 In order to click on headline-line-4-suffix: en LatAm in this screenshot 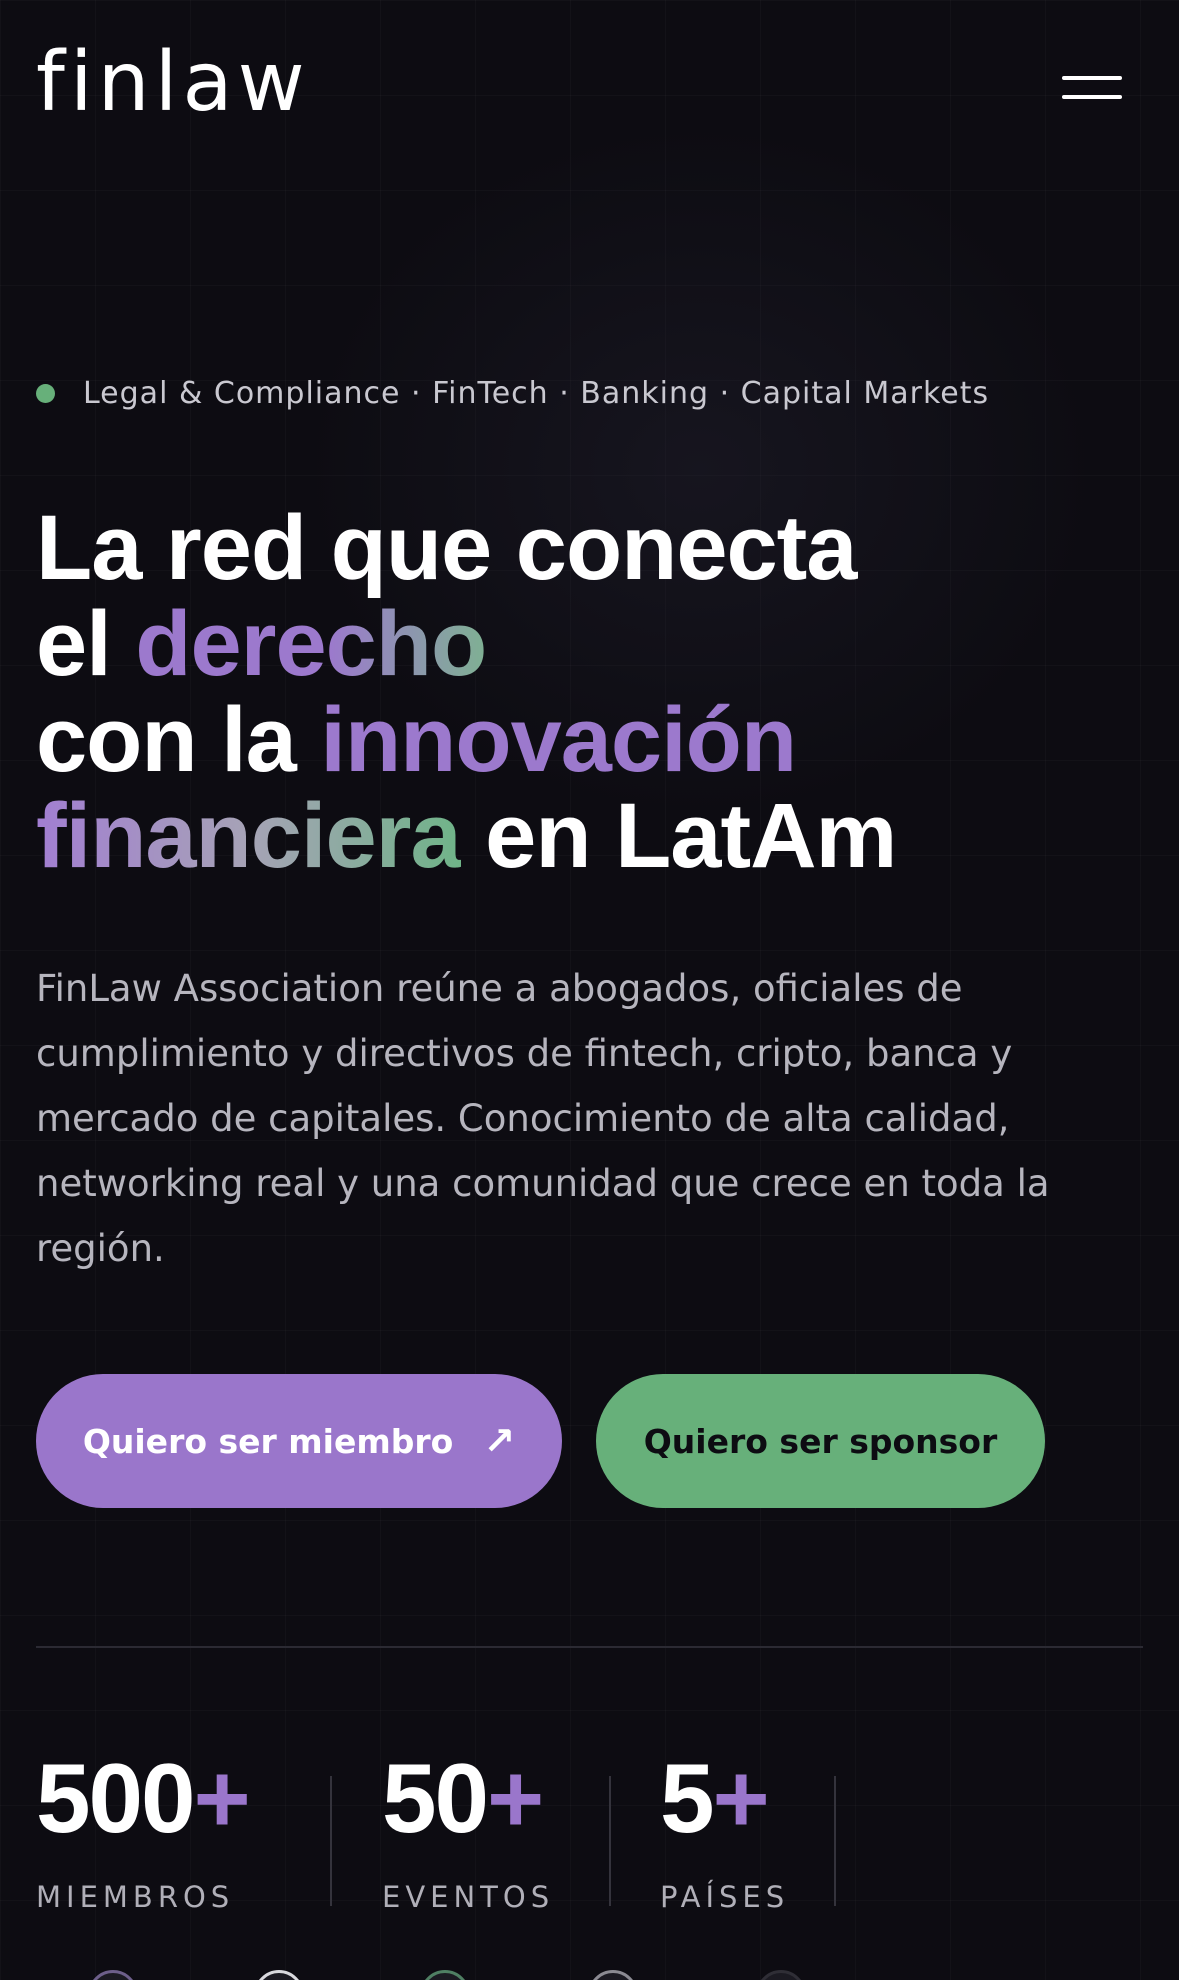, I will do `click(678, 836)`.